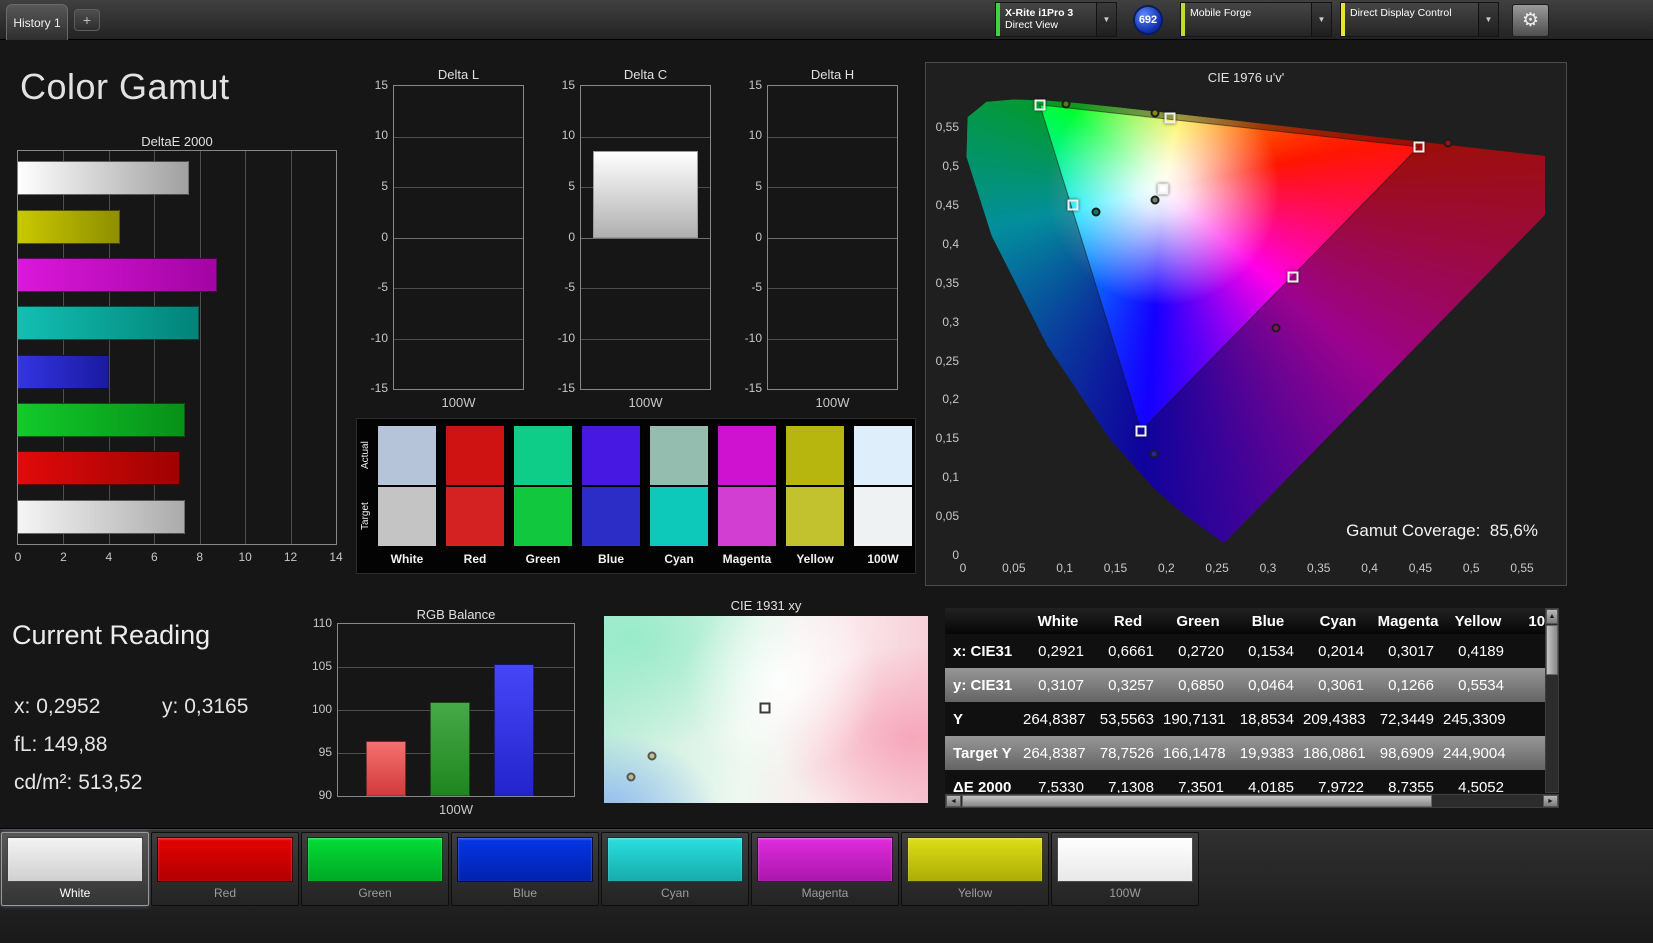 The height and width of the screenshot is (943, 1653). What do you see at coordinates (958, 719) in the screenshot?
I see `row-label: Y` at bounding box center [958, 719].